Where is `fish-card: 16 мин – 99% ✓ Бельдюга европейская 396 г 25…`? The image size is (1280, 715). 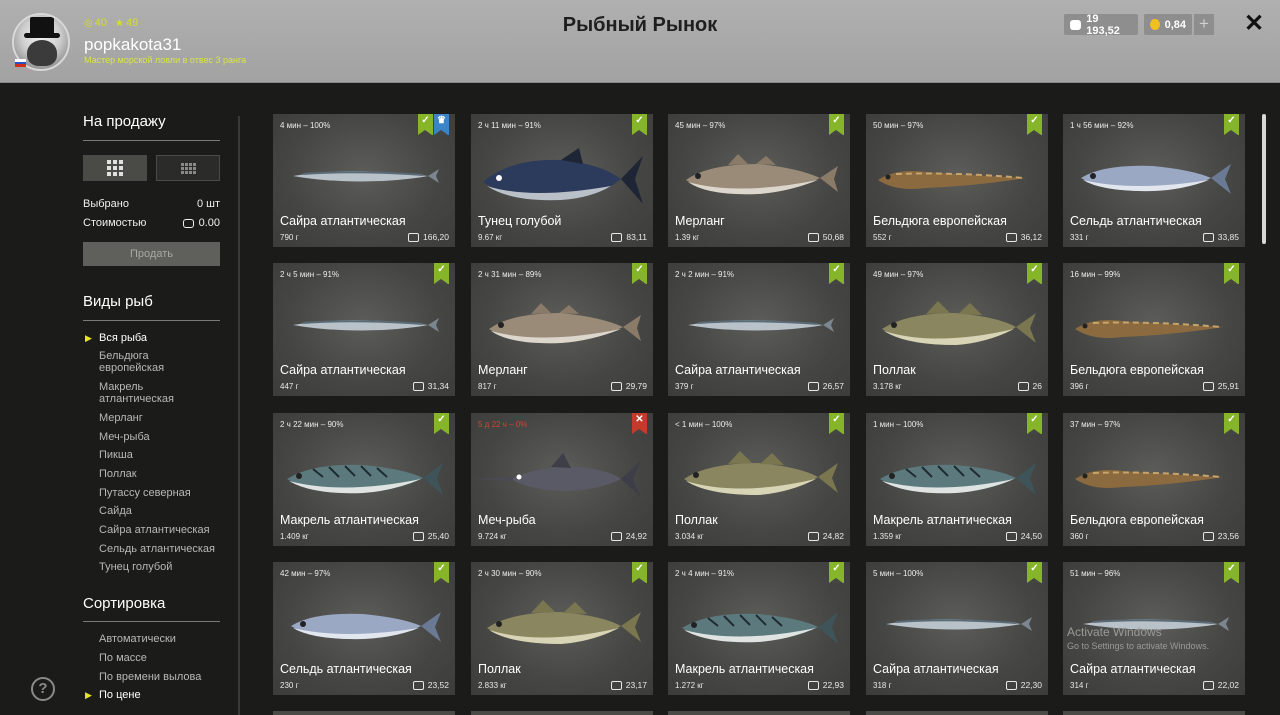
fish-card: 16 мин – 99% ✓ Бельдюга европейская 396 г 25… is located at coordinates (1154, 329).